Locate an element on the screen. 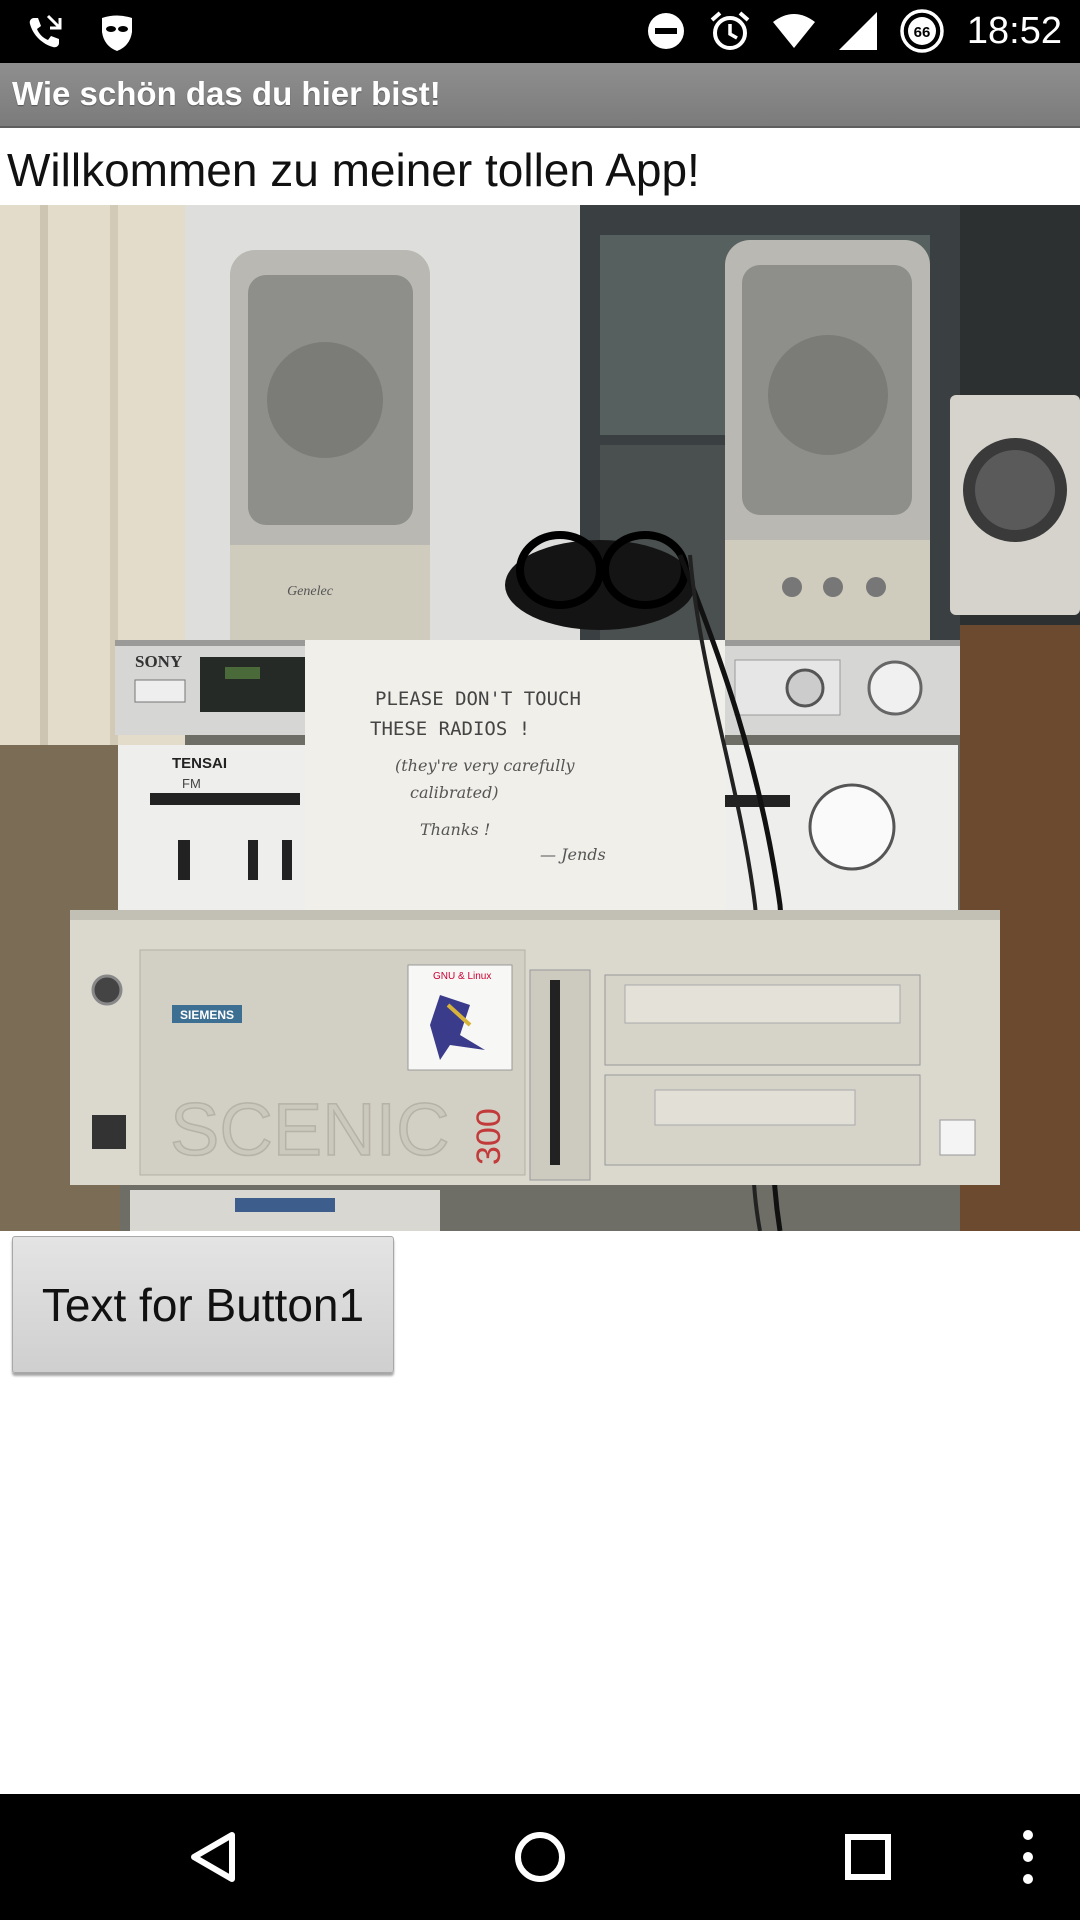 The width and height of the screenshot is (1080, 1920). note-line-3: (they're very carefully is located at coordinates (485, 765).